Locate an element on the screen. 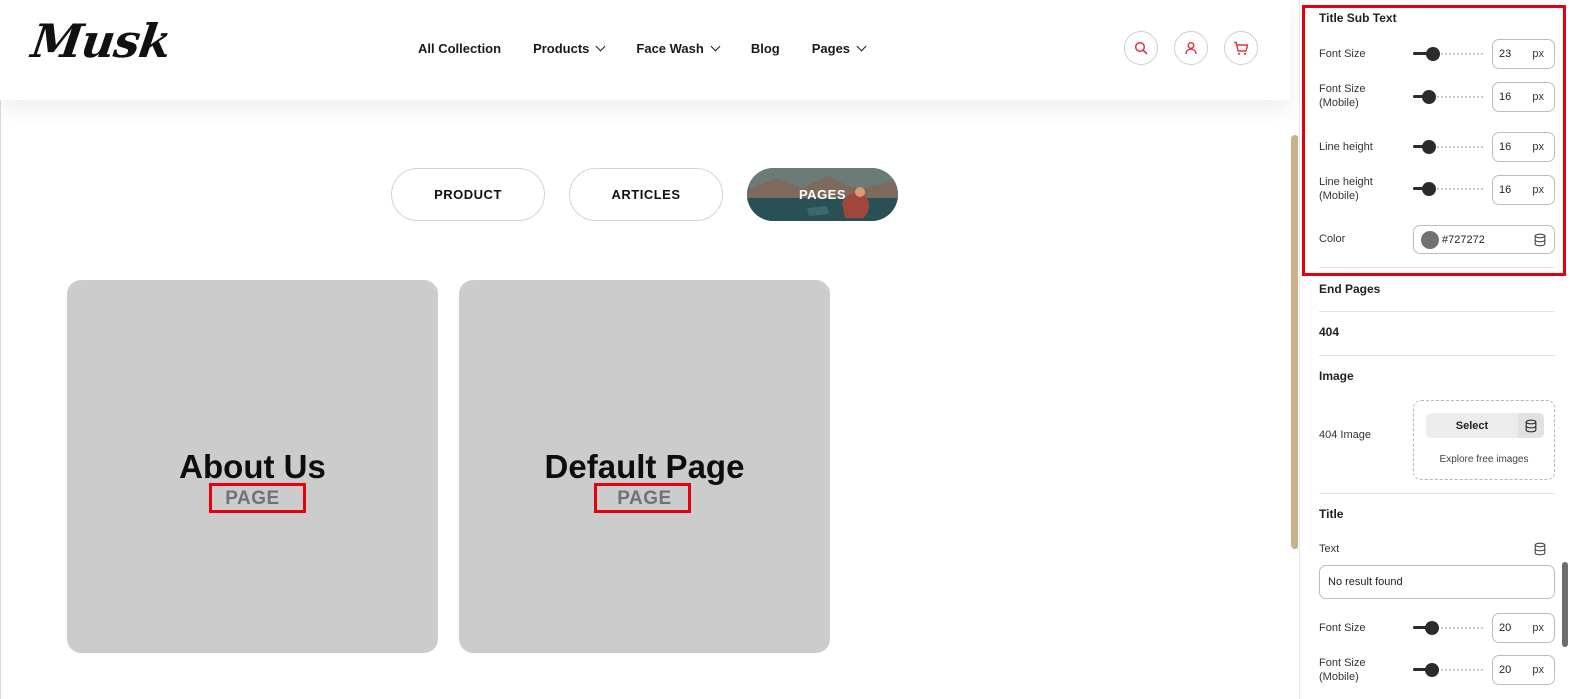 This screenshot has width=1587, height=699. account-button is located at coordinates (1191, 48).